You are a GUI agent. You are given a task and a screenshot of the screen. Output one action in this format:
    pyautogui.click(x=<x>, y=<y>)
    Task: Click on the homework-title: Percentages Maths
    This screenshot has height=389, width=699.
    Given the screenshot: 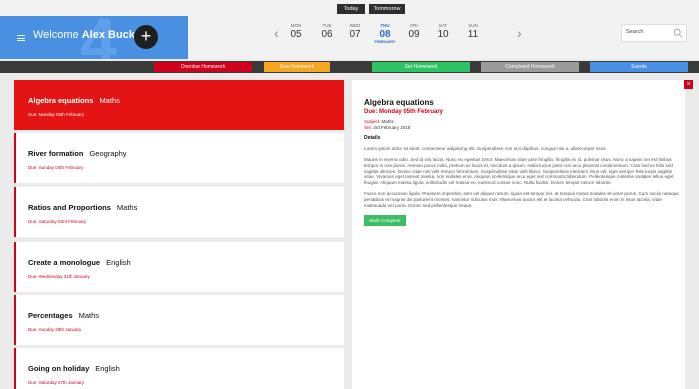 What is the action you would take?
    pyautogui.click(x=63, y=315)
    